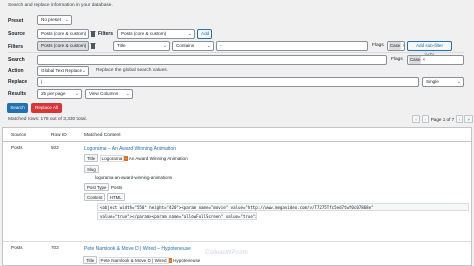 This screenshot has height=266, width=474. I want to click on match-slug-line: Slug, so click(91, 169).